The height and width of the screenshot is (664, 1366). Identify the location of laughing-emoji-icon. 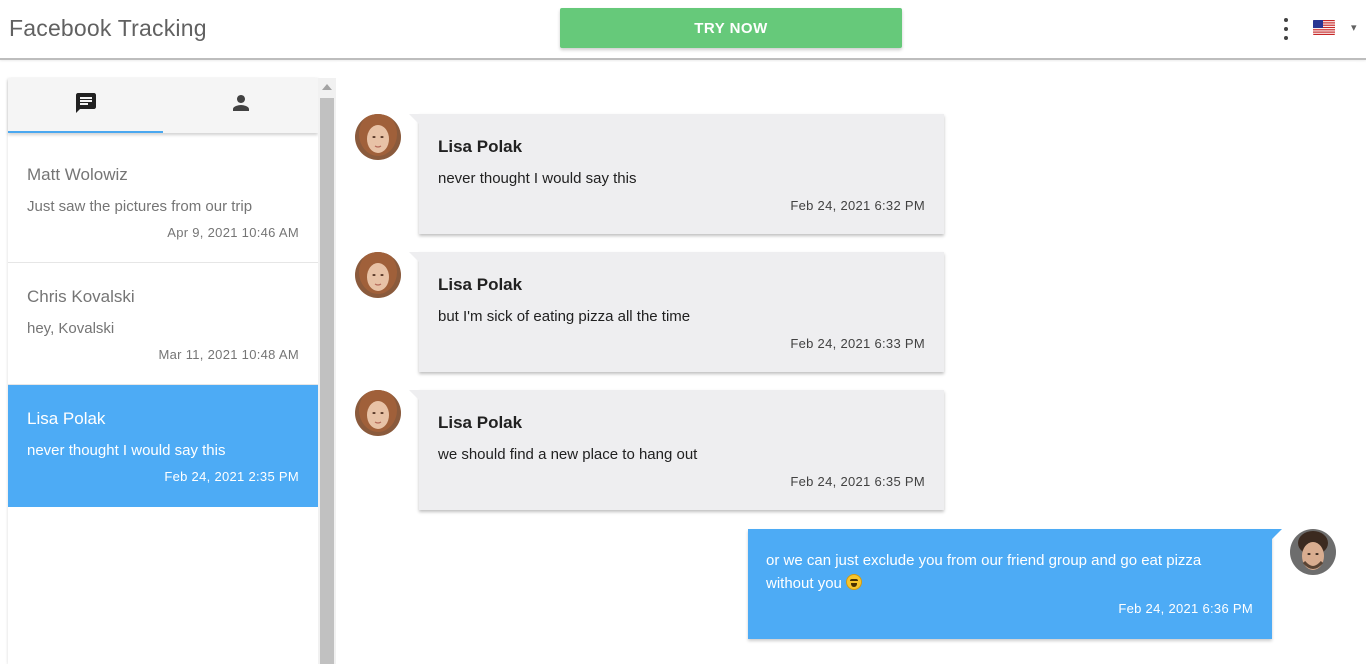
(854, 582).